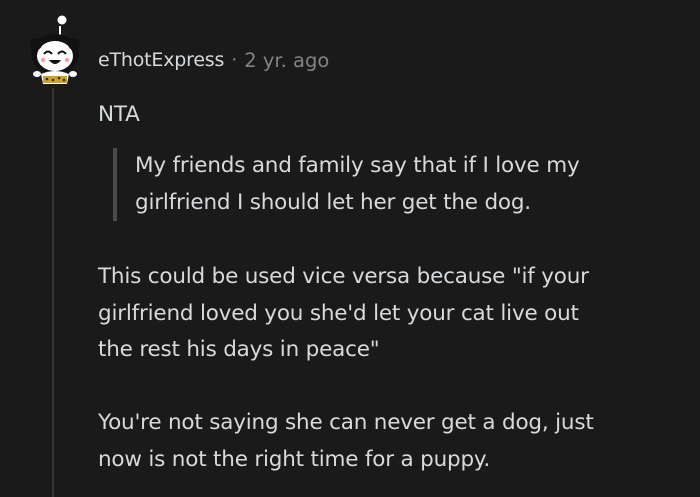 The height and width of the screenshot is (497, 700). I want to click on snoo-avatar-icon, so click(55, 49).